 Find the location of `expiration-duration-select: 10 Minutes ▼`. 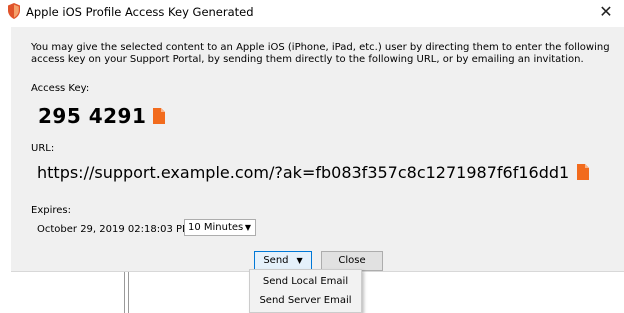

expiration-duration-select: 10 Minutes ▼ is located at coordinates (220, 227).